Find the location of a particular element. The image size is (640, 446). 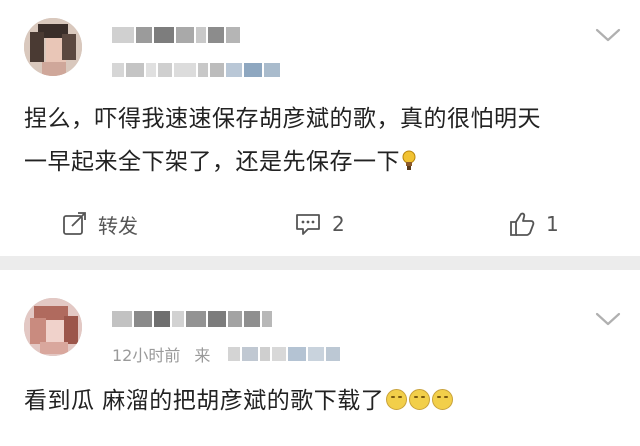

share-icon is located at coordinates (74, 223).